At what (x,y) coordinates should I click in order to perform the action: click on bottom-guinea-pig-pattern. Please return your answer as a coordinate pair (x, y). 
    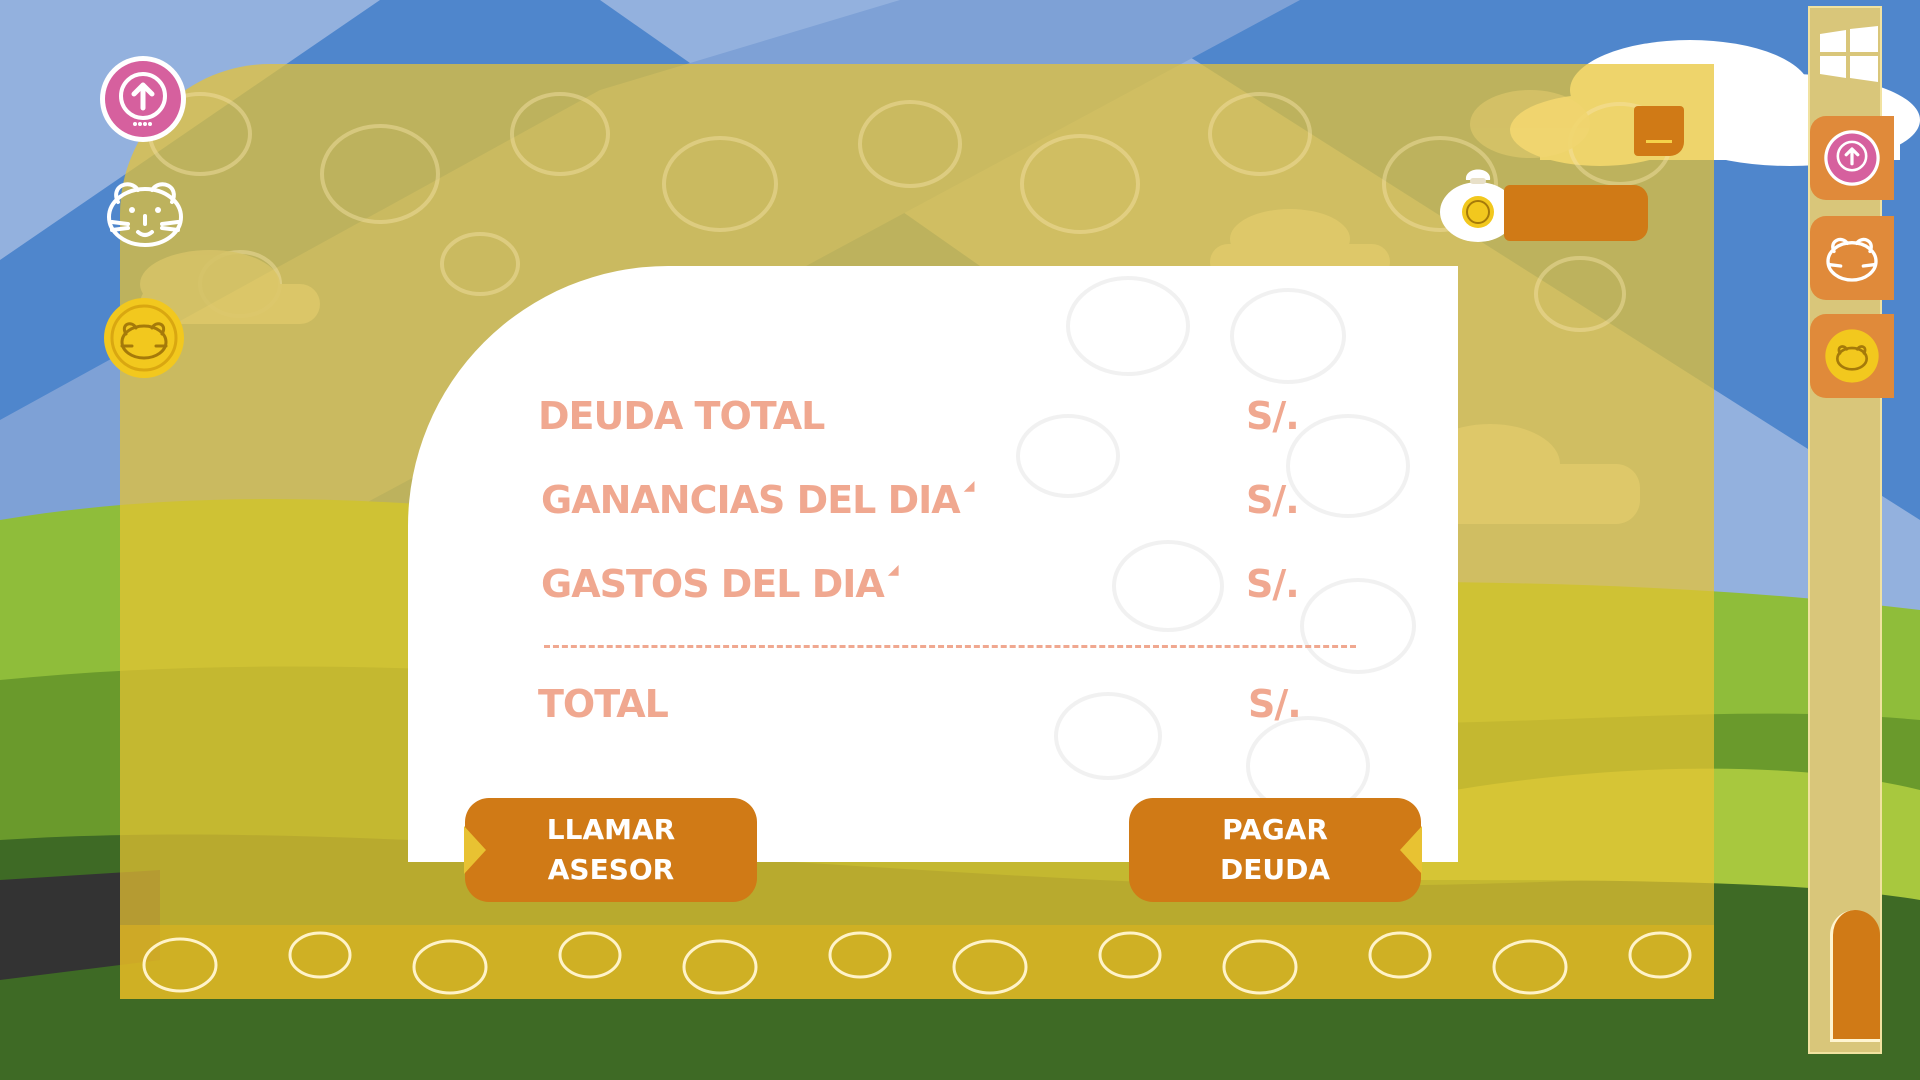
    Looking at the image, I should click on (917, 963).